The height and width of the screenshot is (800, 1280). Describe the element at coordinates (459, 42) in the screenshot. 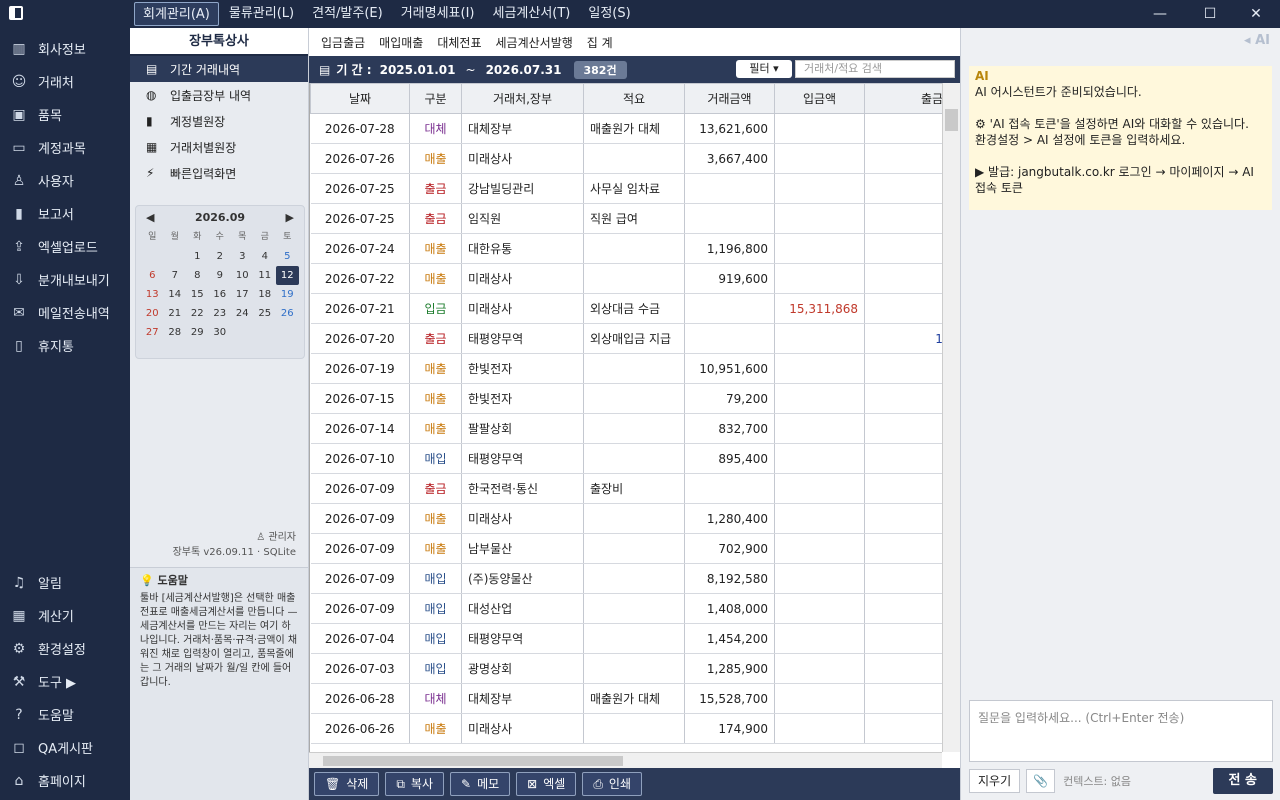

I see `toolbar-button-2: 대체전표` at that location.